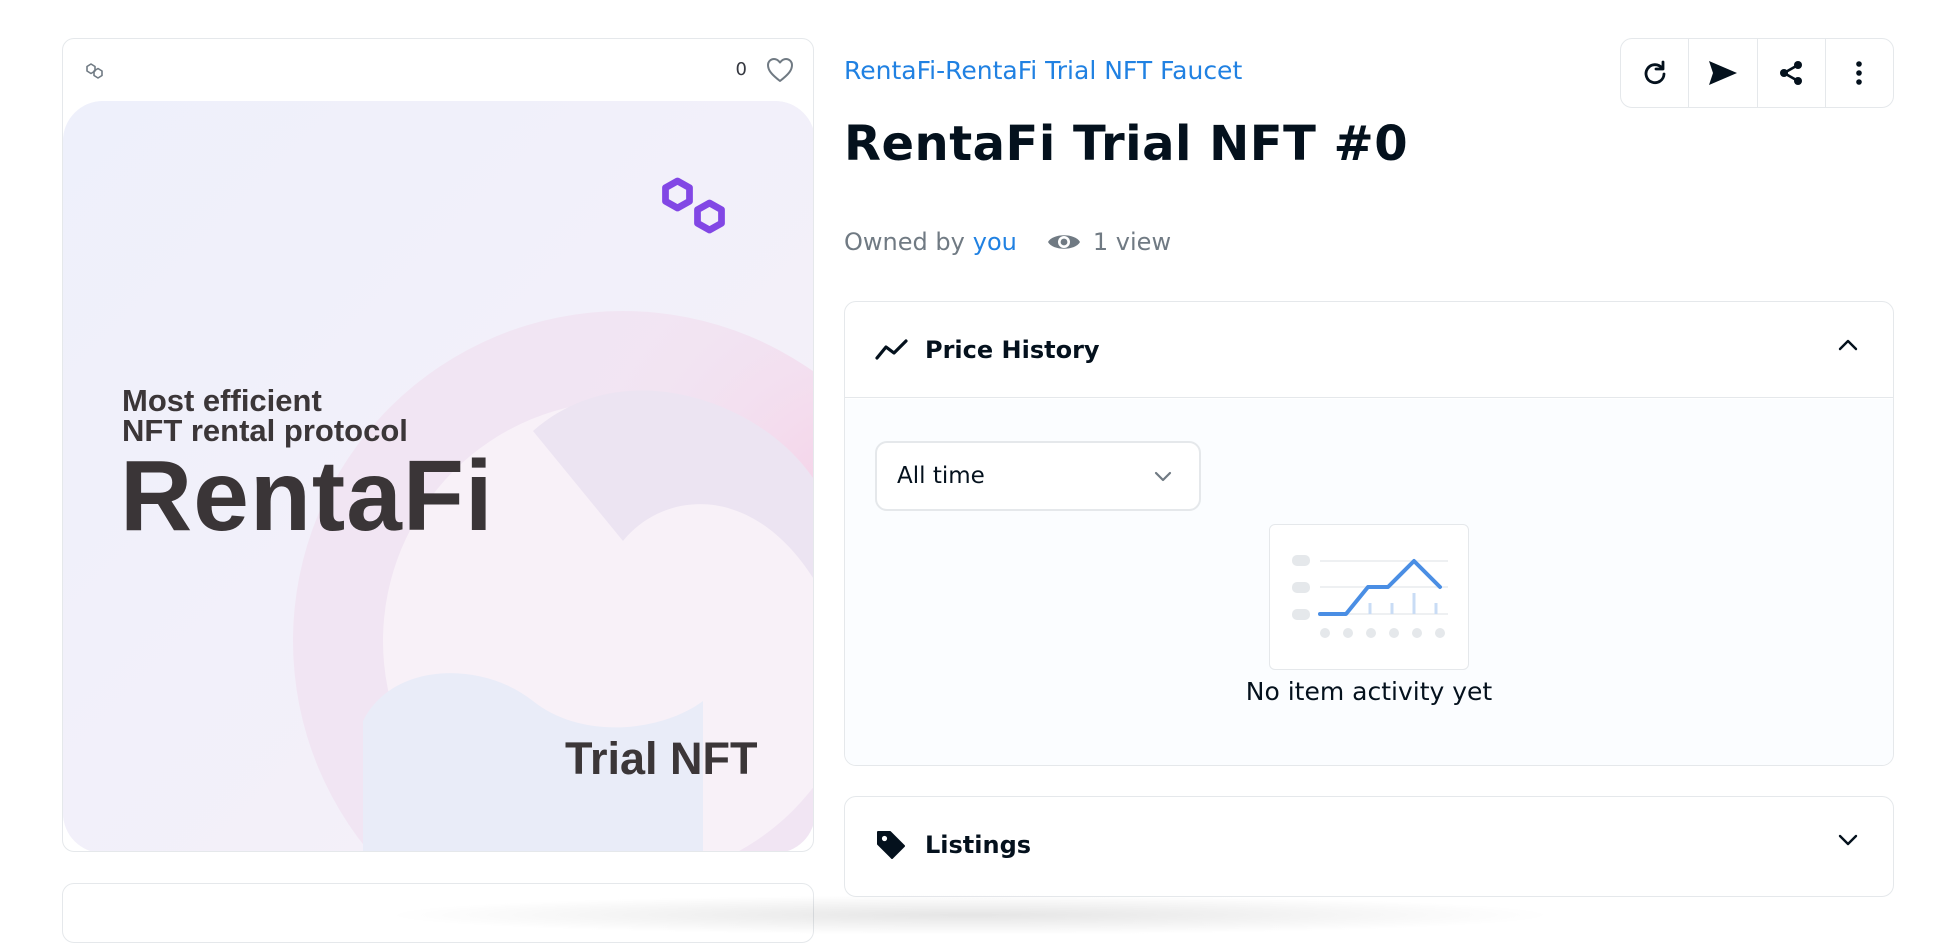 The image size is (1950, 943). Describe the element at coordinates (970, 915) in the screenshot. I see `floating-bar-shadow` at that location.